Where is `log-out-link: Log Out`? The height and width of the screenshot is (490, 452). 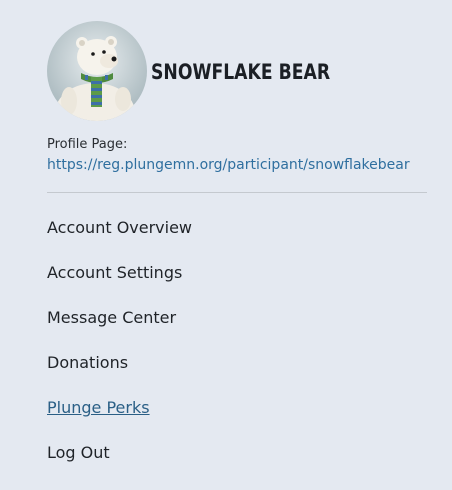 log-out-link: Log Out is located at coordinates (78, 452).